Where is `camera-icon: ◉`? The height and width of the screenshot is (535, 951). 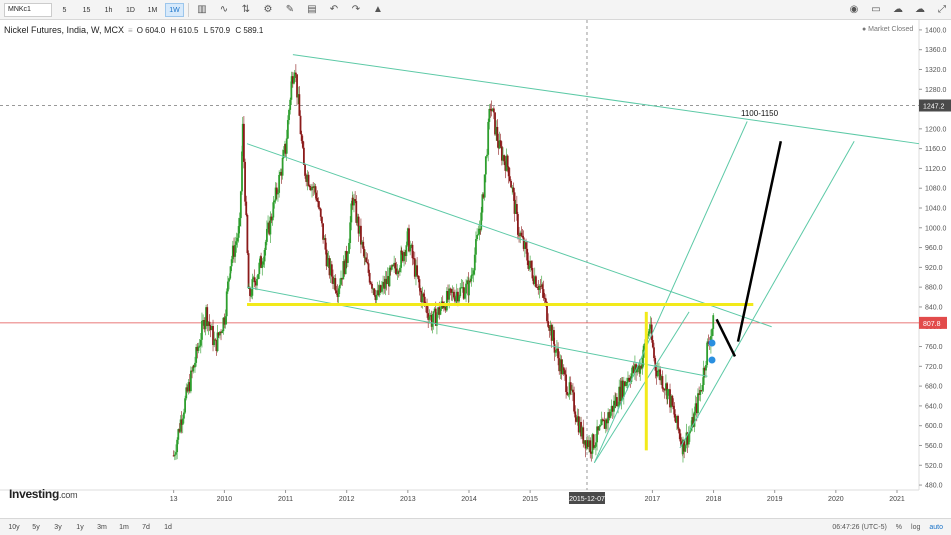
camera-icon: ◉ is located at coordinates (854, 10).